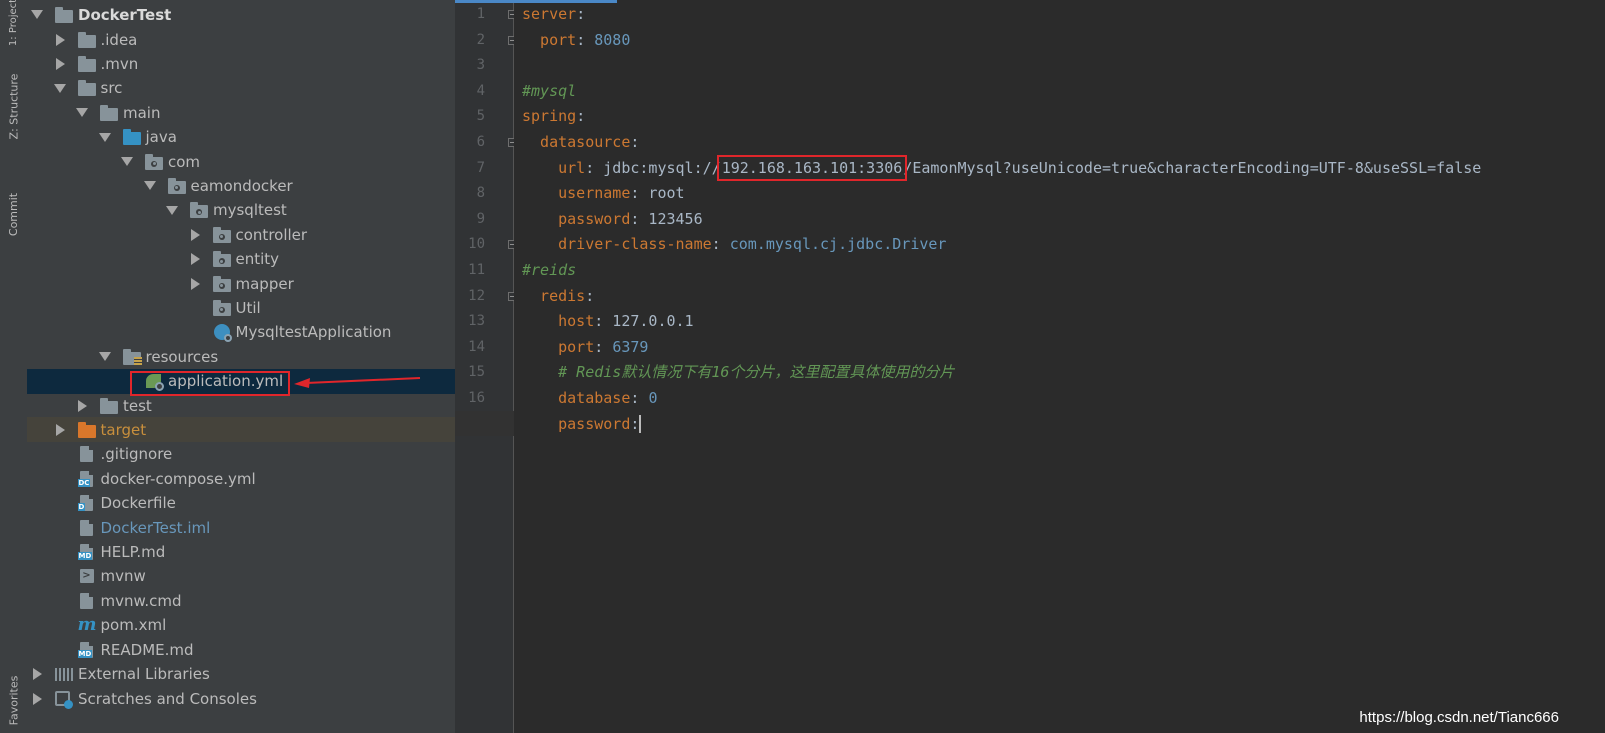 Image resolution: width=1605 pixels, height=733 pixels. What do you see at coordinates (167, 698) in the screenshot?
I see `tree-item-label: Scratches and Consoles` at bounding box center [167, 698].